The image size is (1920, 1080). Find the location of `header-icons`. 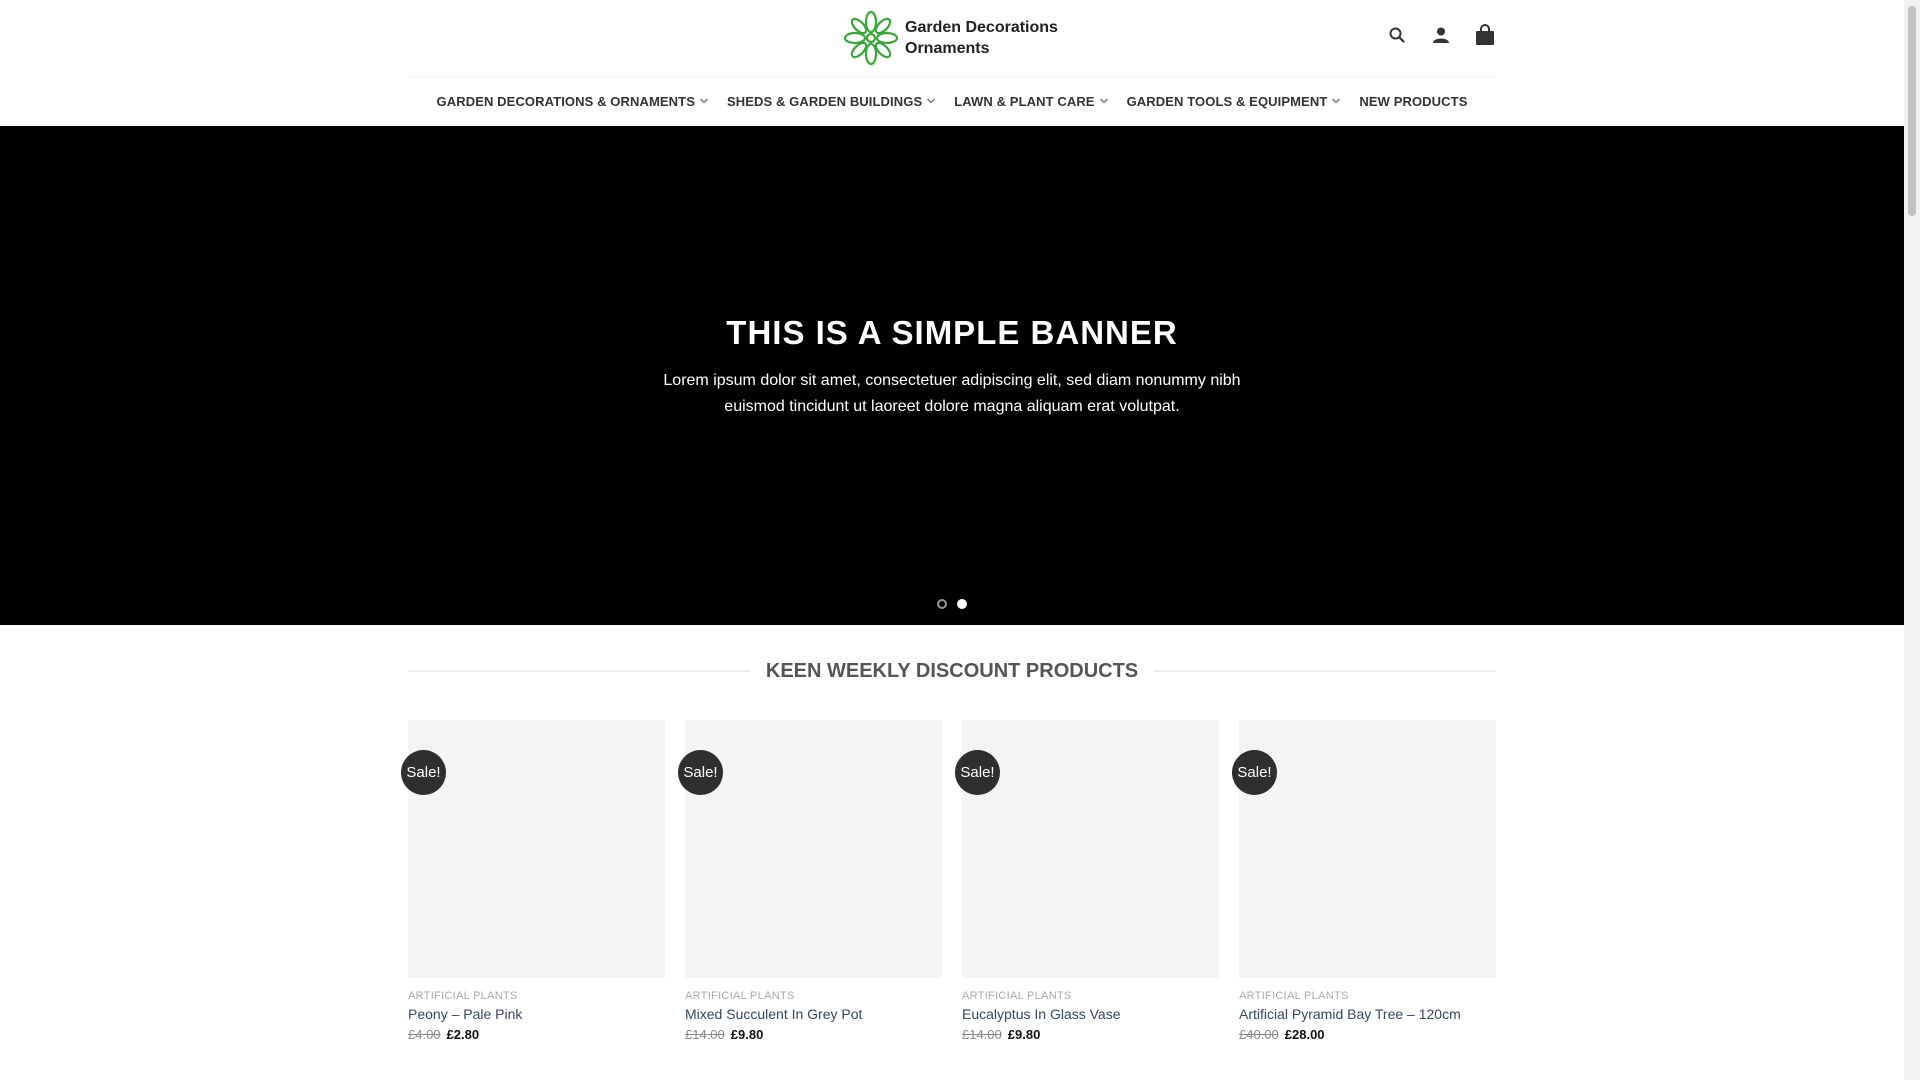

header-icons is located at coordinates (1441, 35).